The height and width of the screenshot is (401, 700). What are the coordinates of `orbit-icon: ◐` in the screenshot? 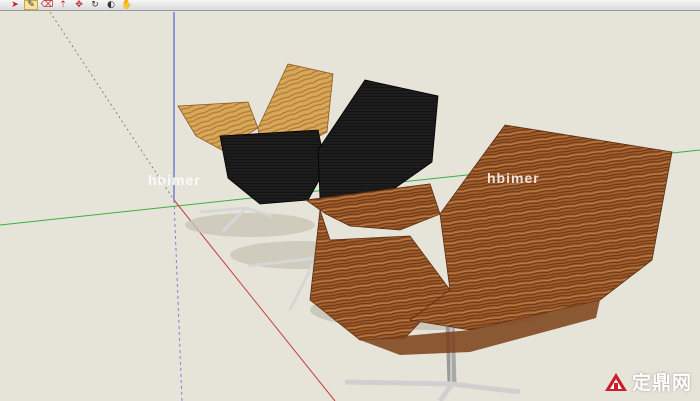 It's located at (111, 5).